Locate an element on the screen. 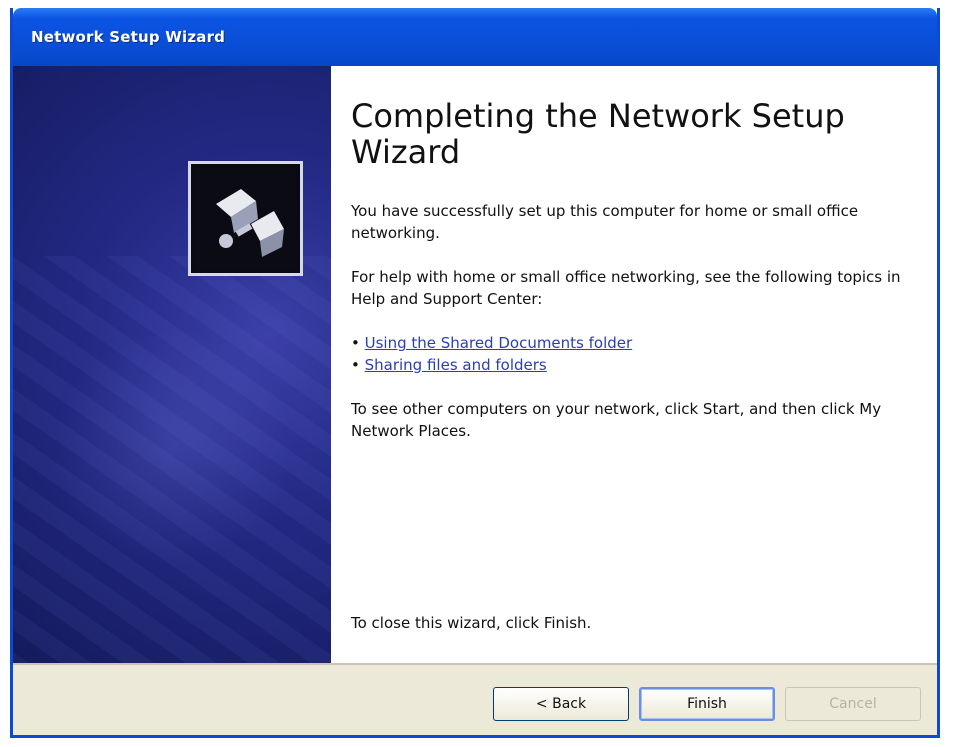 The image size is (953, 747). finish-note: To close this wizard, click Finish. is located at coordinates (471, 623).